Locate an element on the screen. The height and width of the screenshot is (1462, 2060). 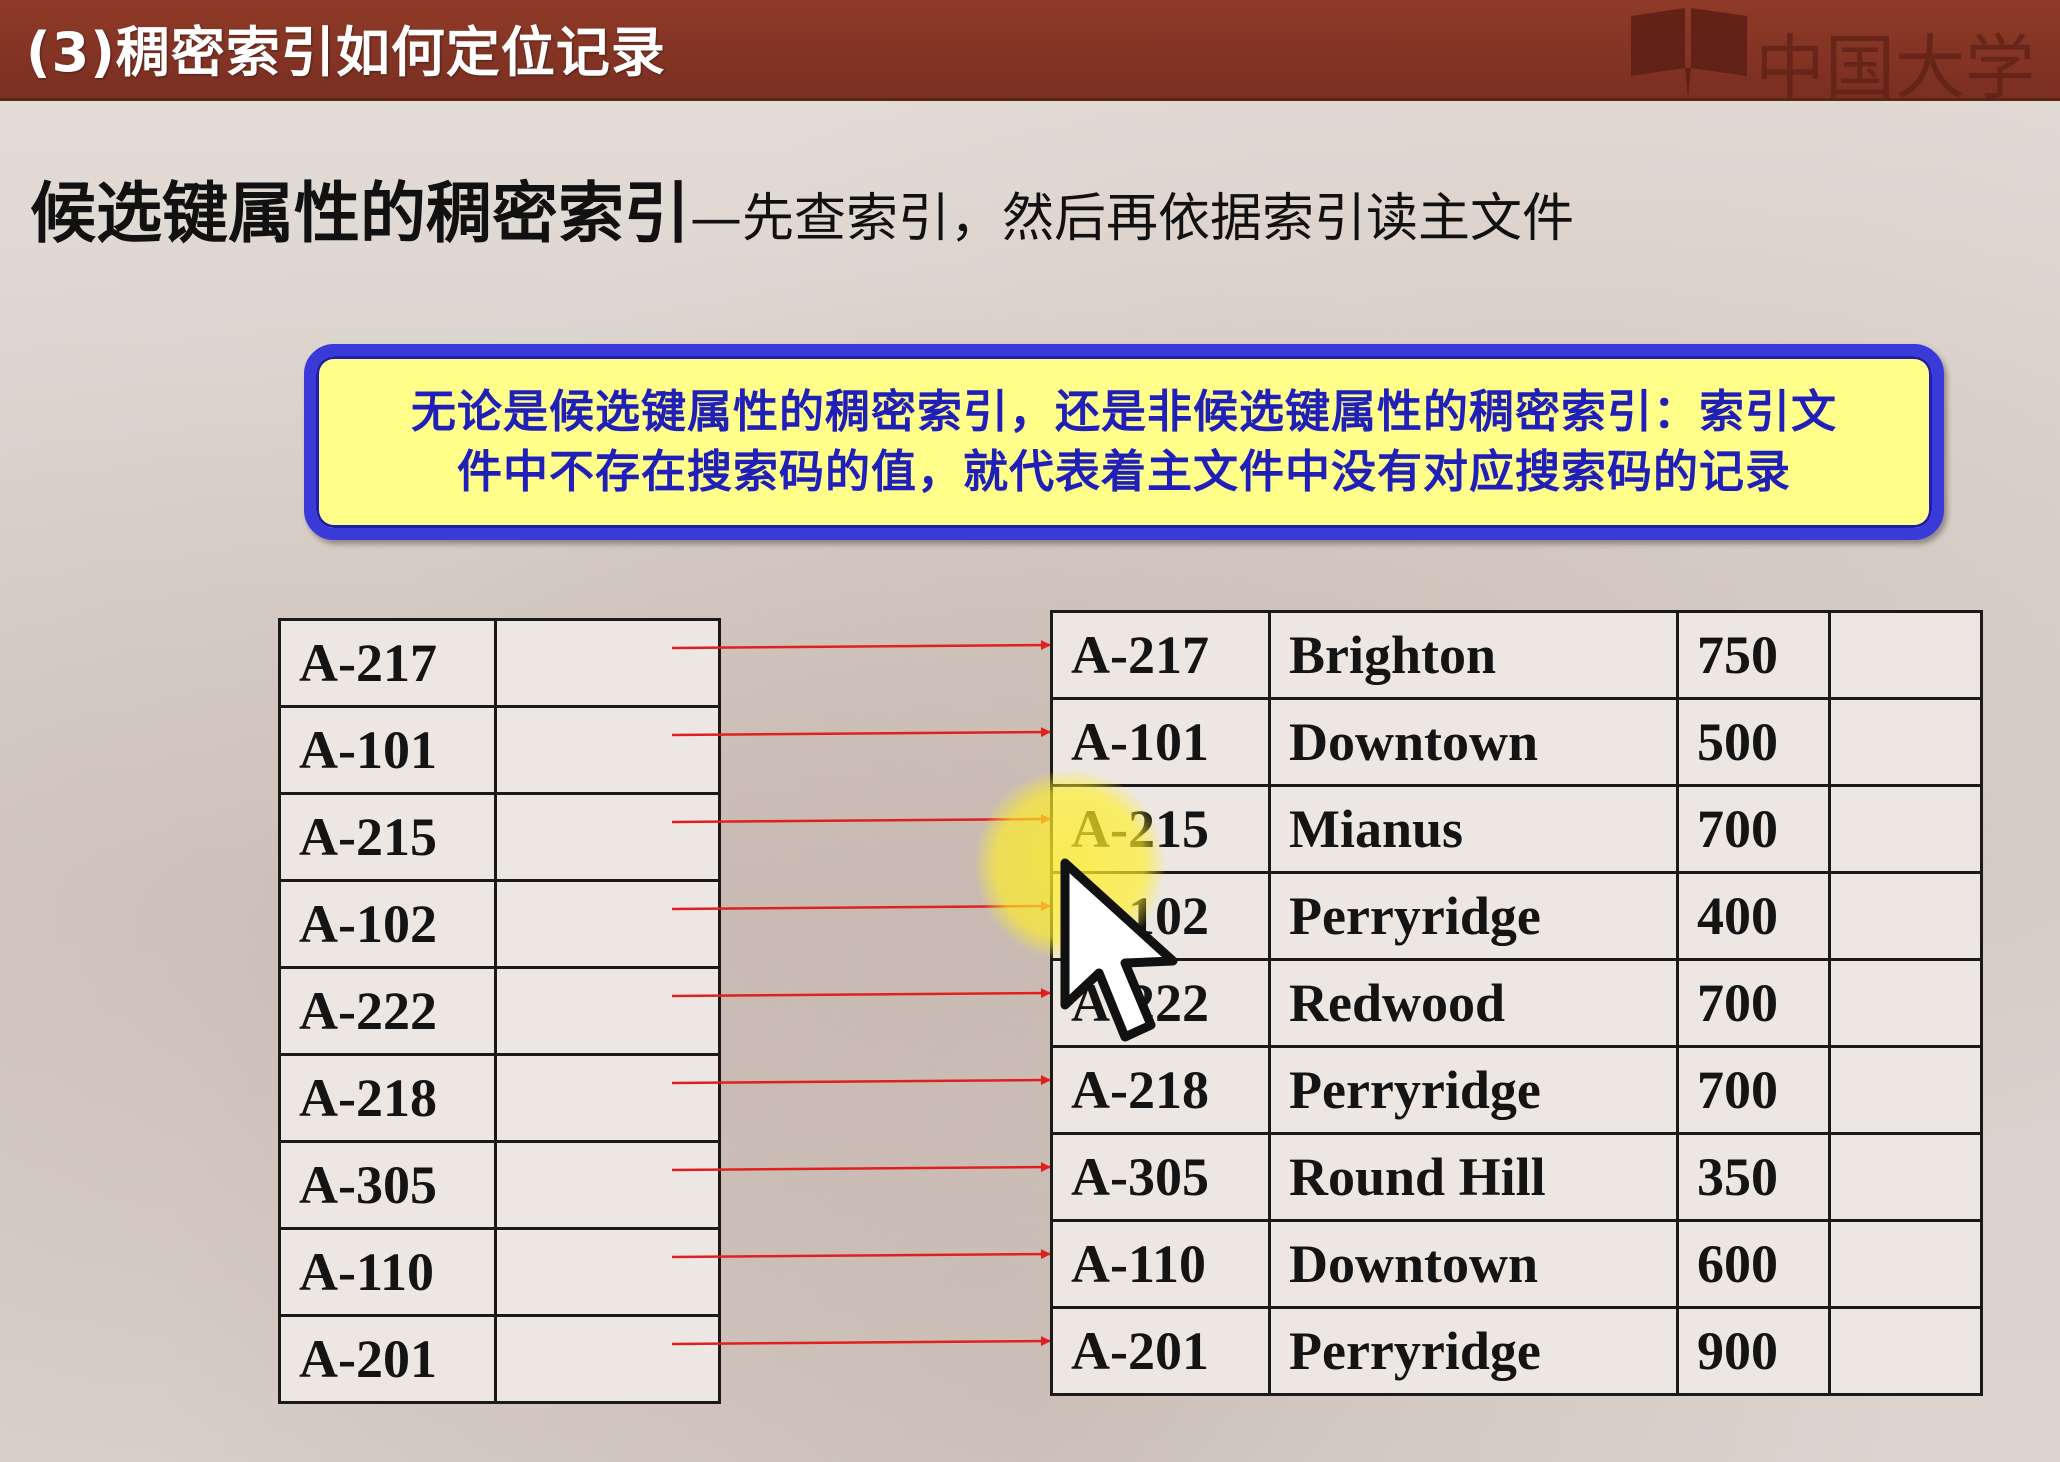
main-balance-cell: 750 is located at coordinates (1753, 655).